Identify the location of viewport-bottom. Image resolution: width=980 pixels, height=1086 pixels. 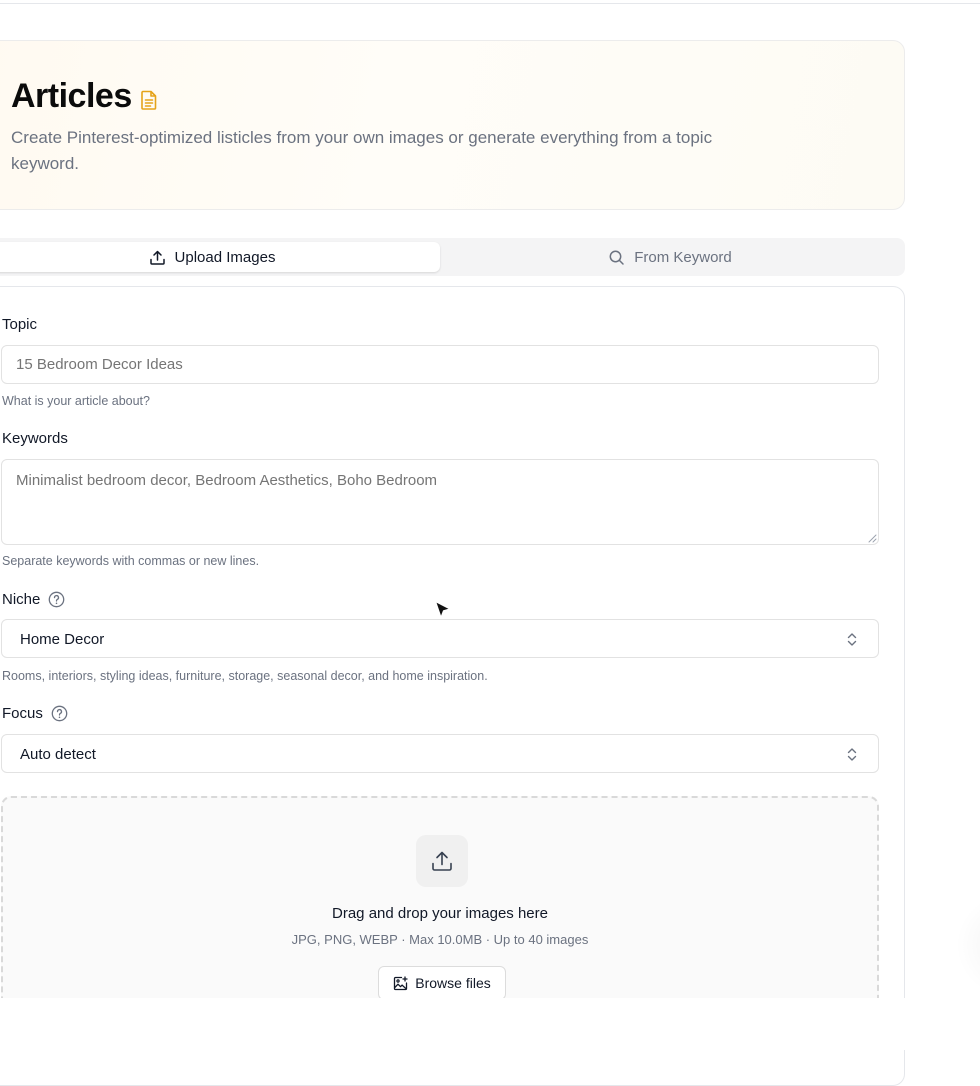
(490, 1024).